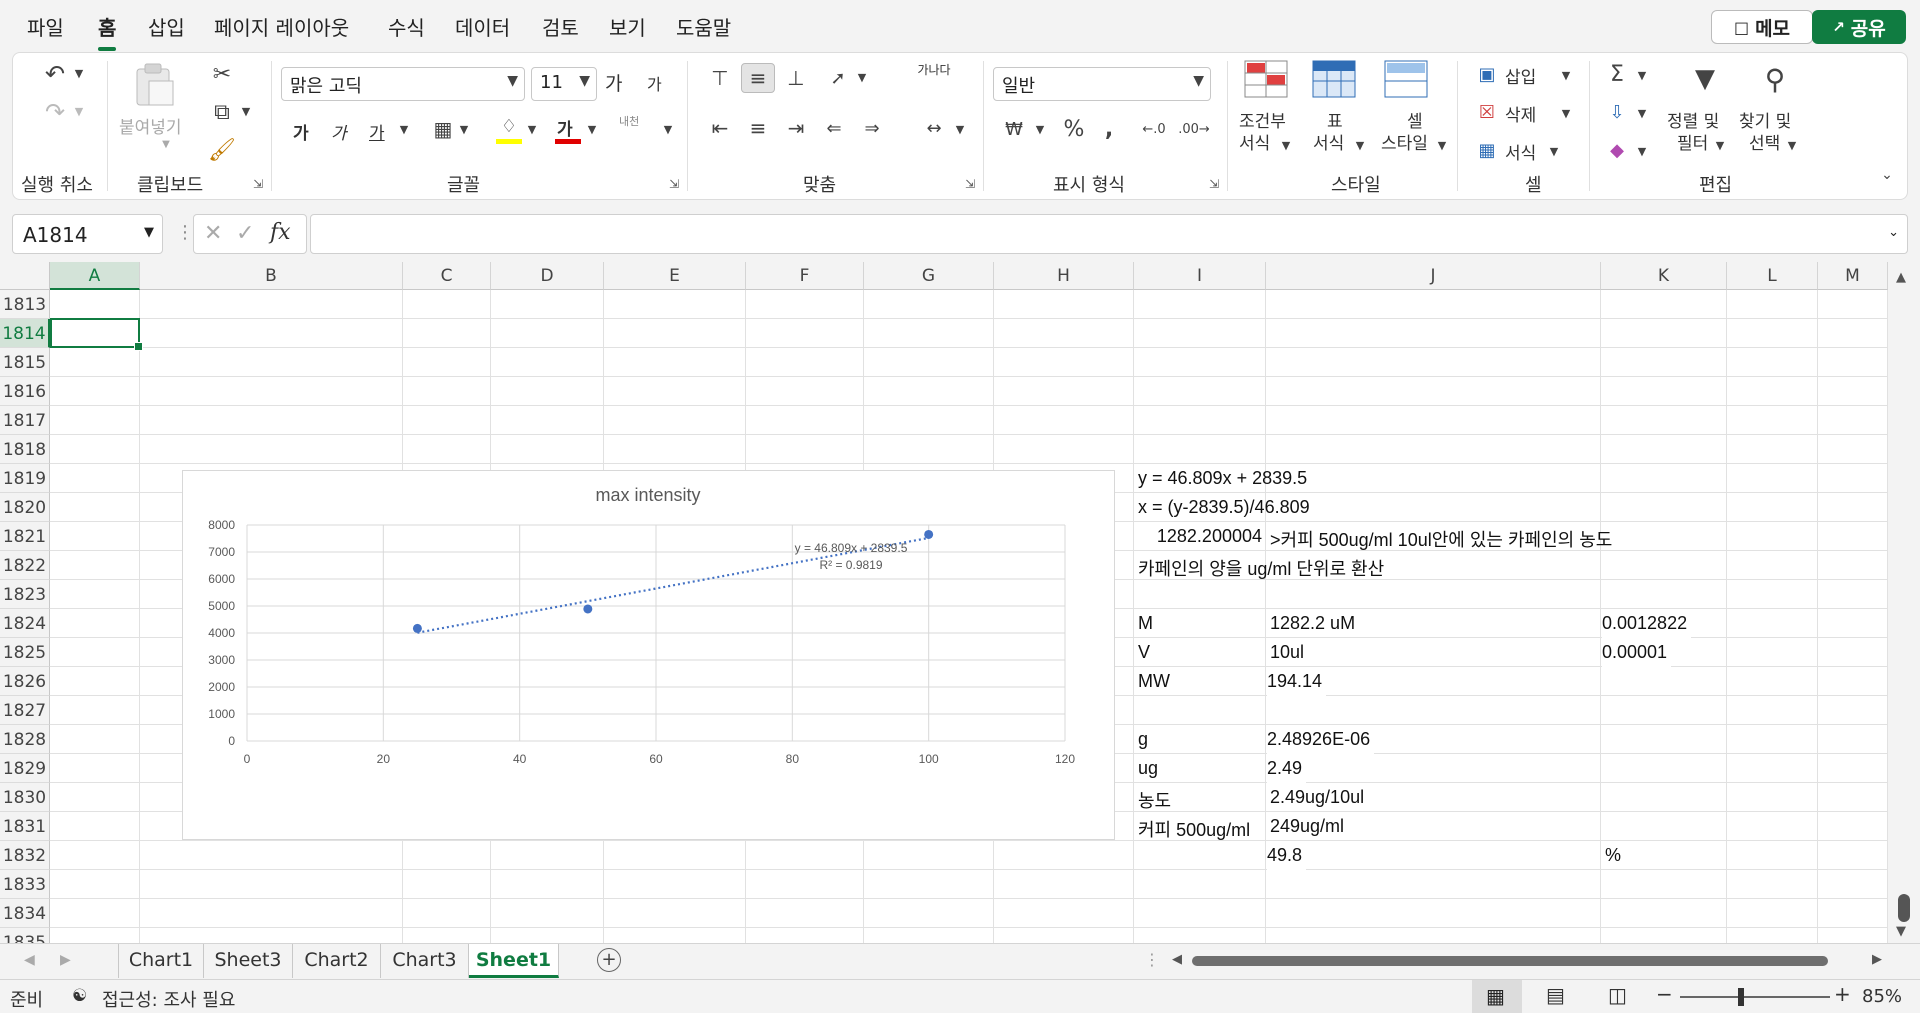  What do you see at coordinates (1404, 144) in the screenshot?
I see `cell-styles-label-2: 스타일` at bounding box center [1404, 144].